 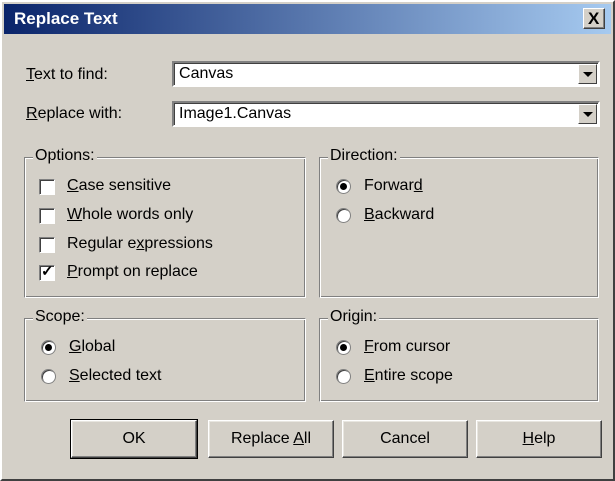 I want to click on text-to-find-dropdown-button, so click(x=587, y=74).